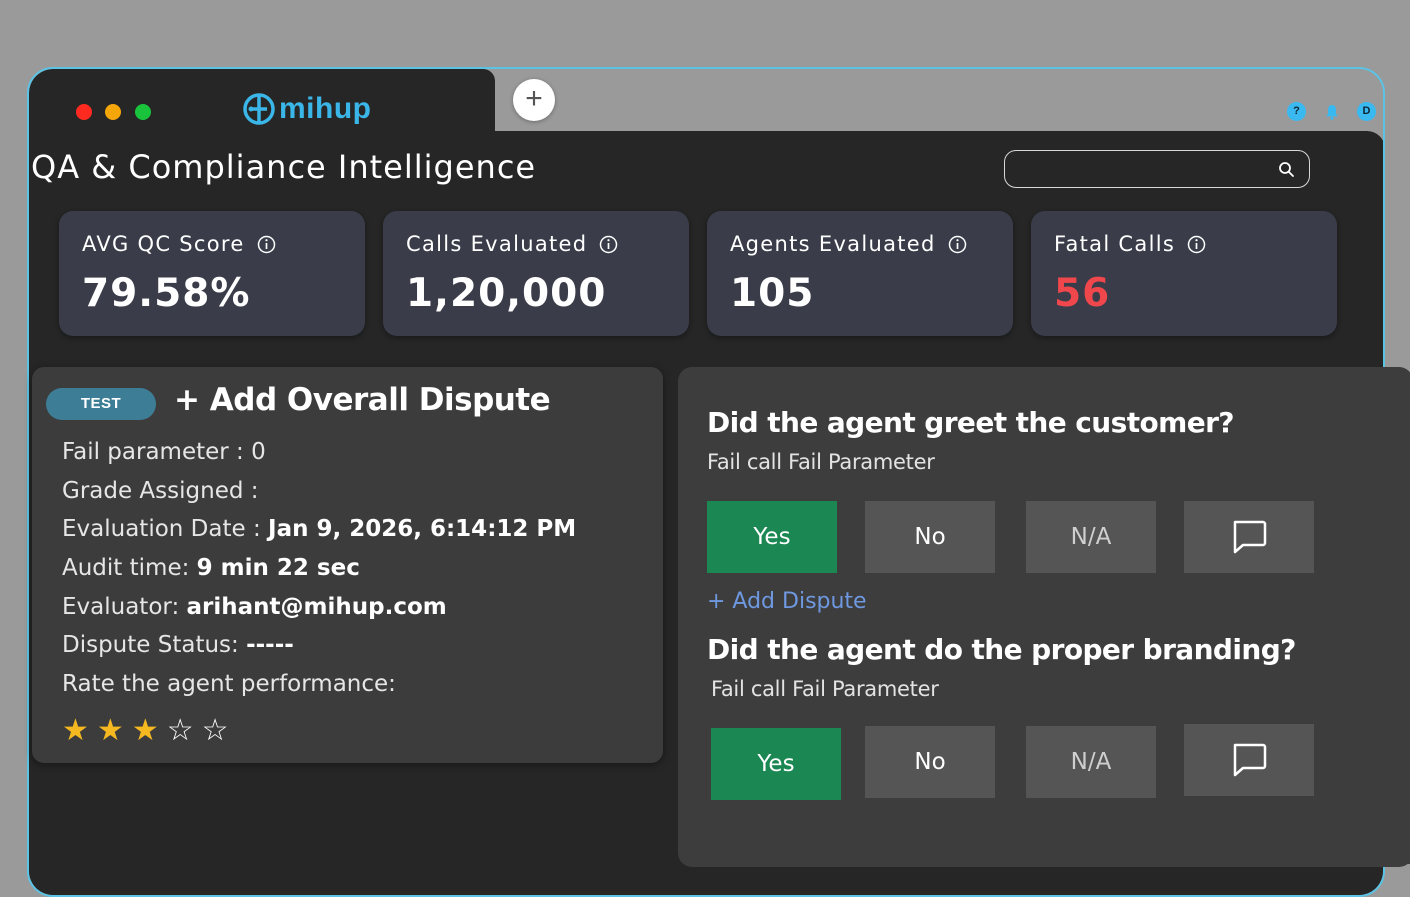 The width and height of the screenshot is (1410, 897). Describe the element at coordinates (166, 293) in the screenshot. I see `kpi-value: 79.58%` at that location.